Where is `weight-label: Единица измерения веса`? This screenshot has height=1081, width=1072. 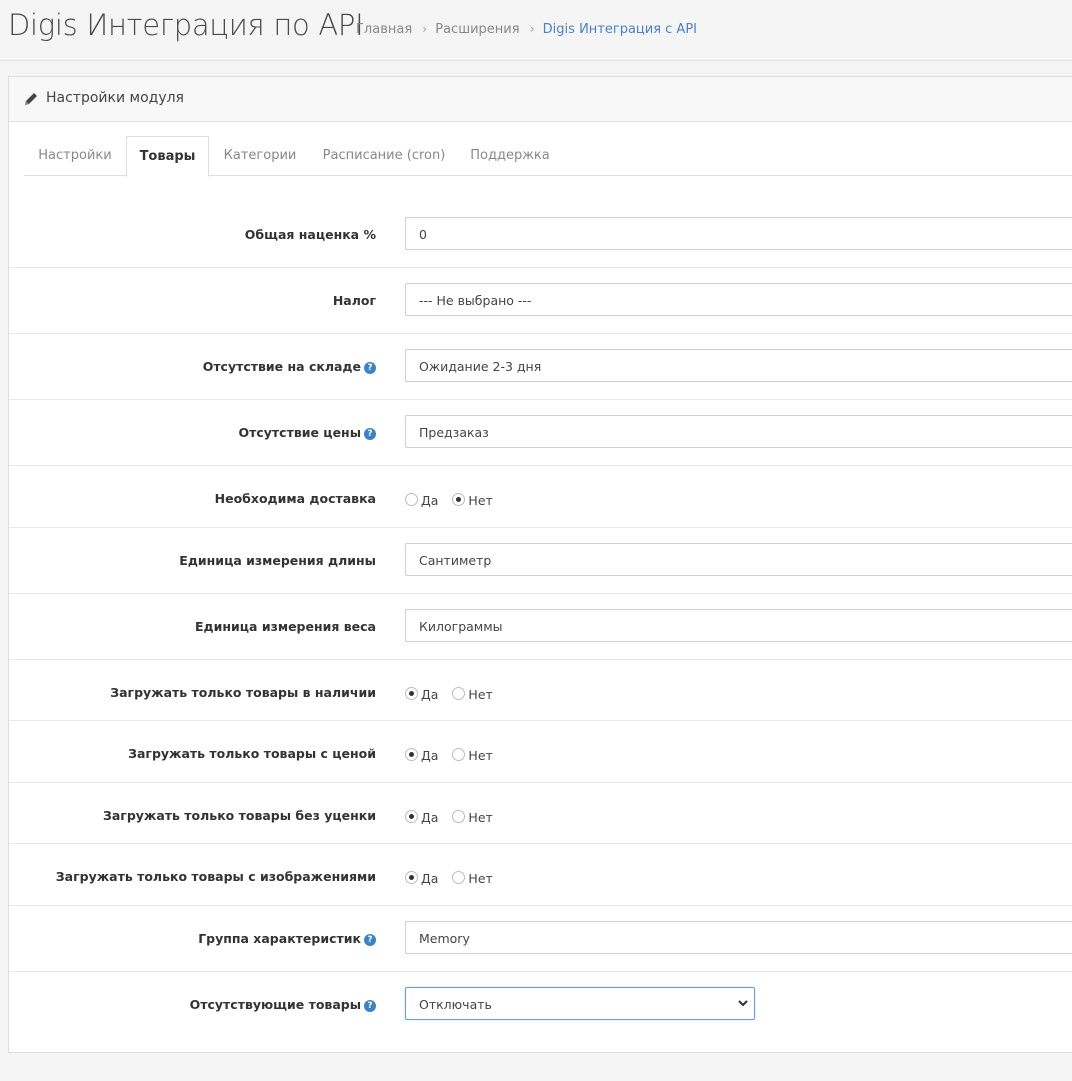
weight-label: Единица измерения веса is located at coordinates (285, 626).